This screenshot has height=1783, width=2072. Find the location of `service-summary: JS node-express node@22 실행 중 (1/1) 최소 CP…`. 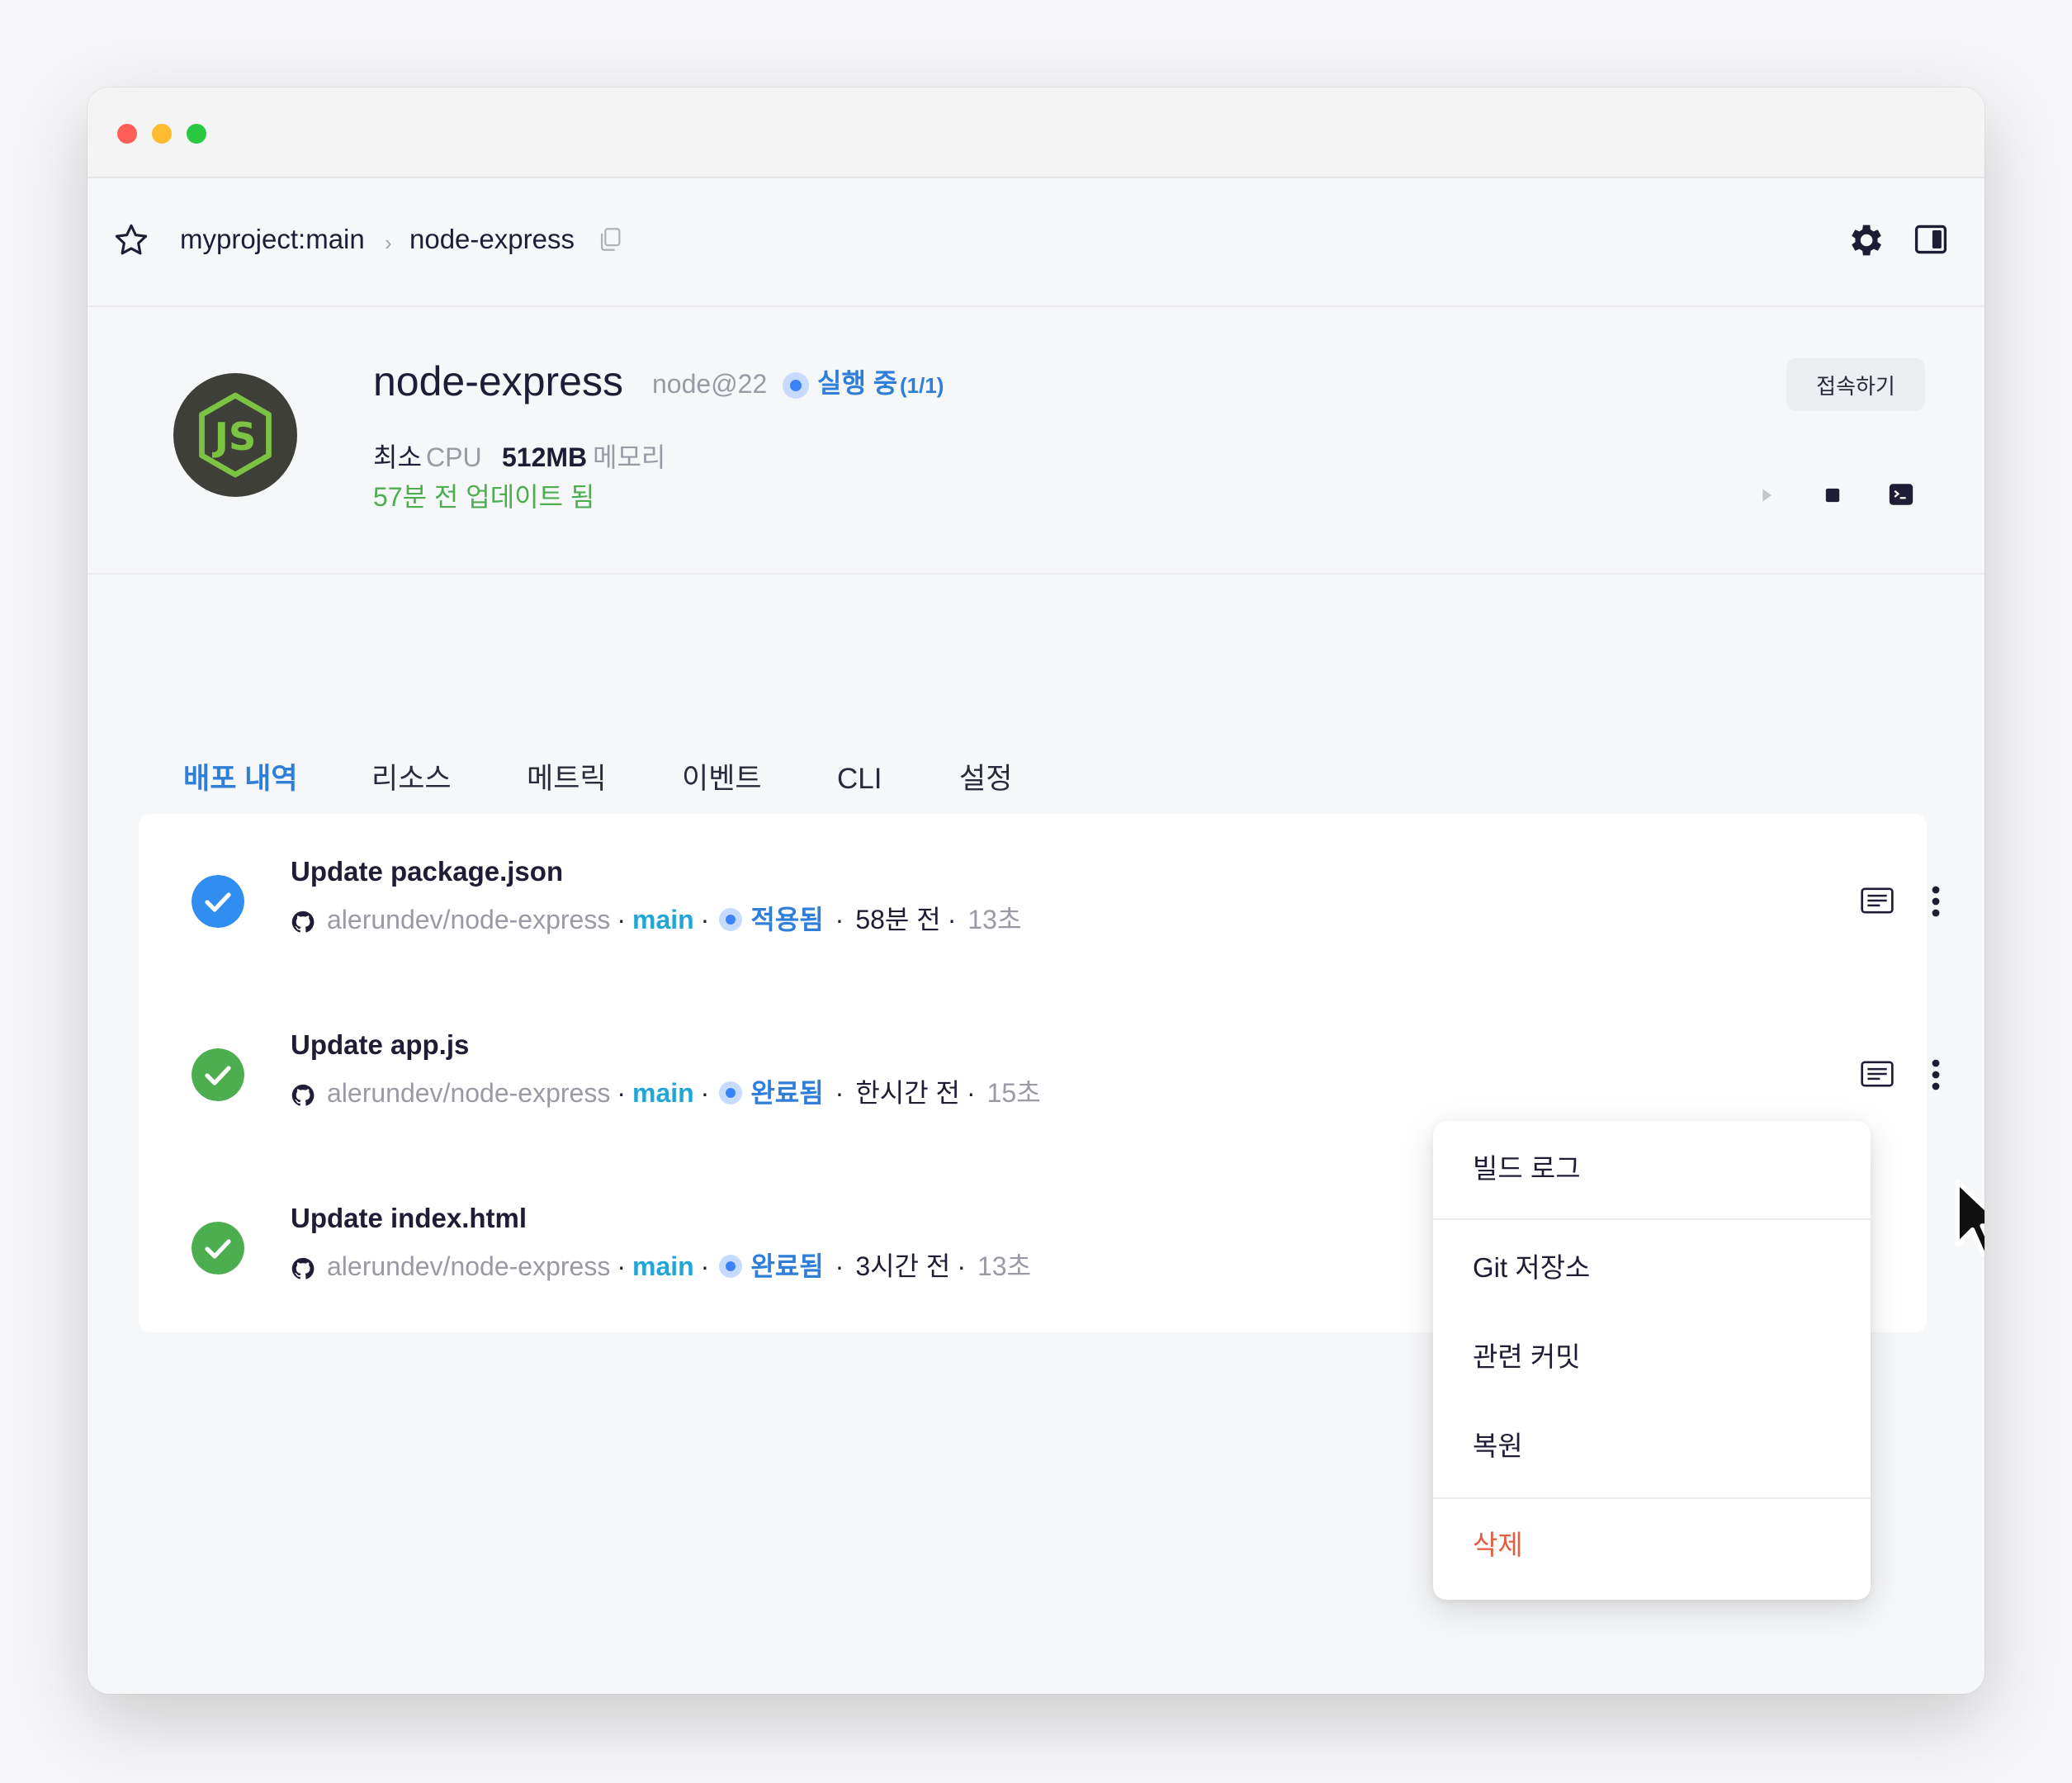

service-summary: JS node-express node@22 실행 중 (1/1) 최소 CP… is located at coordinates (1036, 441).